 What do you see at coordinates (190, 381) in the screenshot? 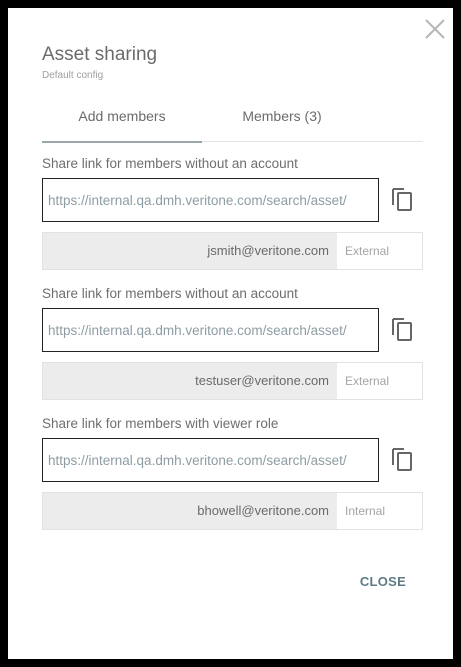
I see `member-email: testuser@veritone.com` at bounding box center [190, 381].